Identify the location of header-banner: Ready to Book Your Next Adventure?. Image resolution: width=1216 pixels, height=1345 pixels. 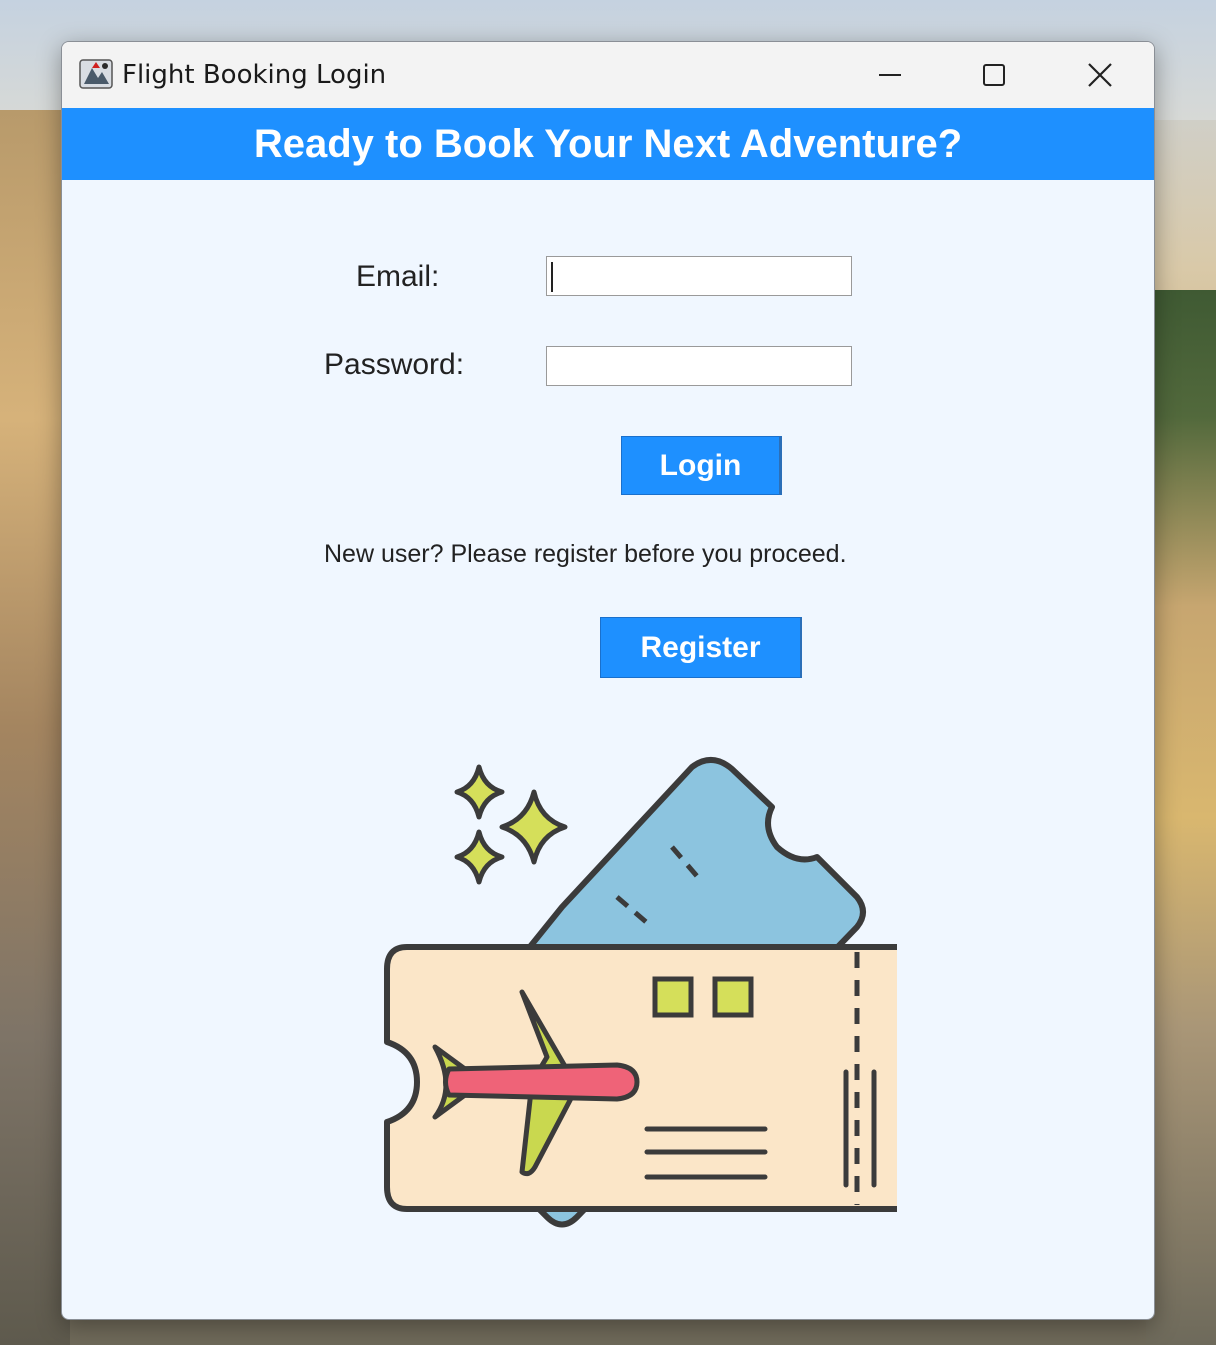
(608, 144).